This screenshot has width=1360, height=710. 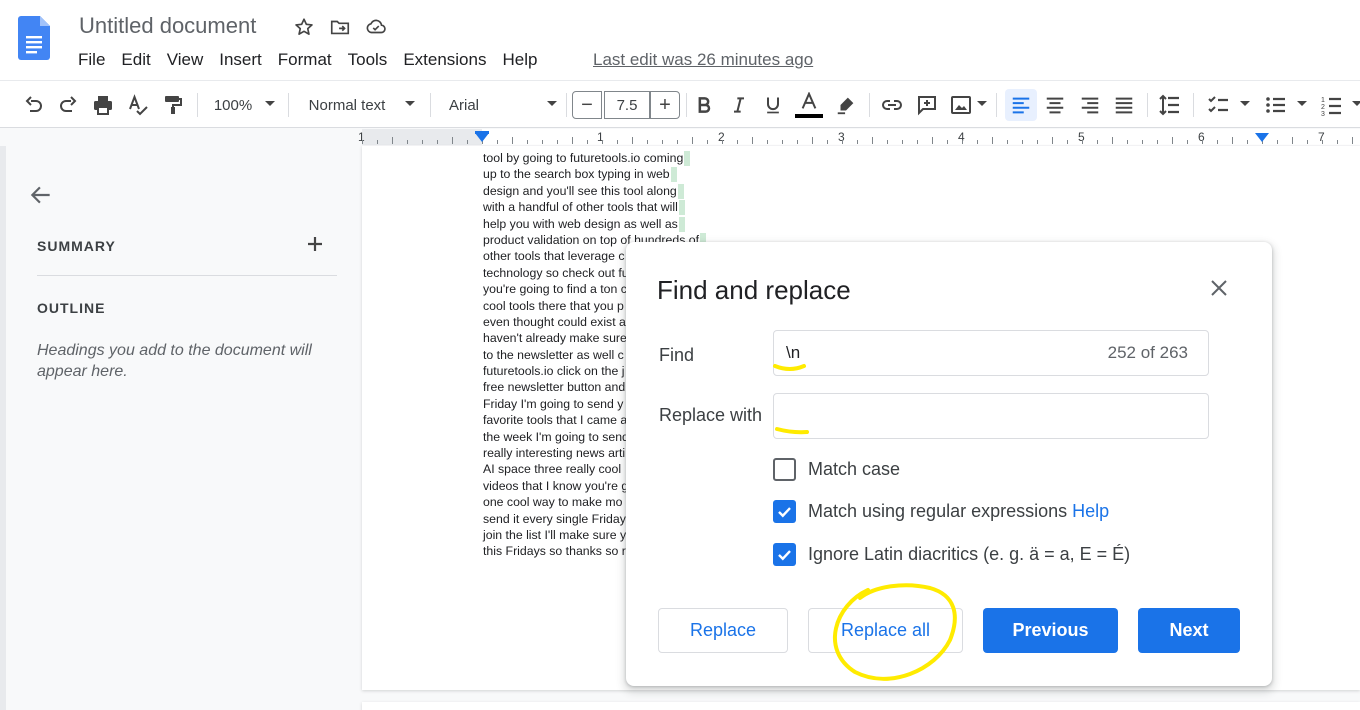 I want to click on left-indent-marker, so click(x=482, y=137).